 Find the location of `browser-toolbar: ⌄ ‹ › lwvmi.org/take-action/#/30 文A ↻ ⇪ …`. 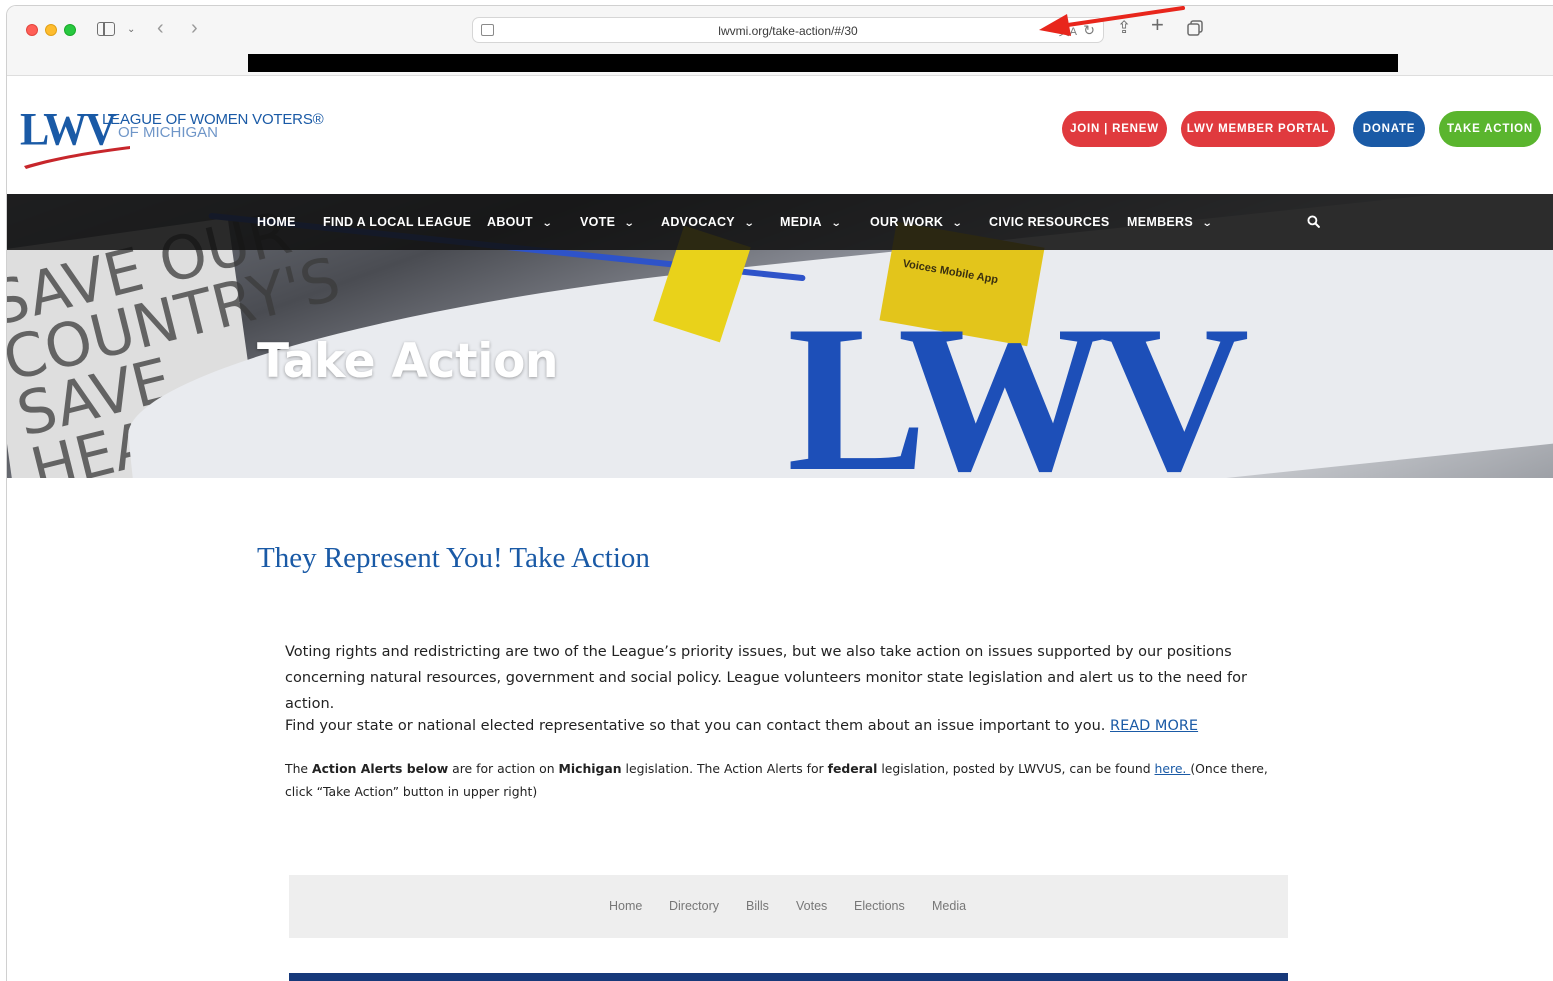

browser-toolbar: ⌄ ‹ › lwvmi.org/take-action/#/30 文A ↻ ⇪ … is located at coordinates (780, 30).